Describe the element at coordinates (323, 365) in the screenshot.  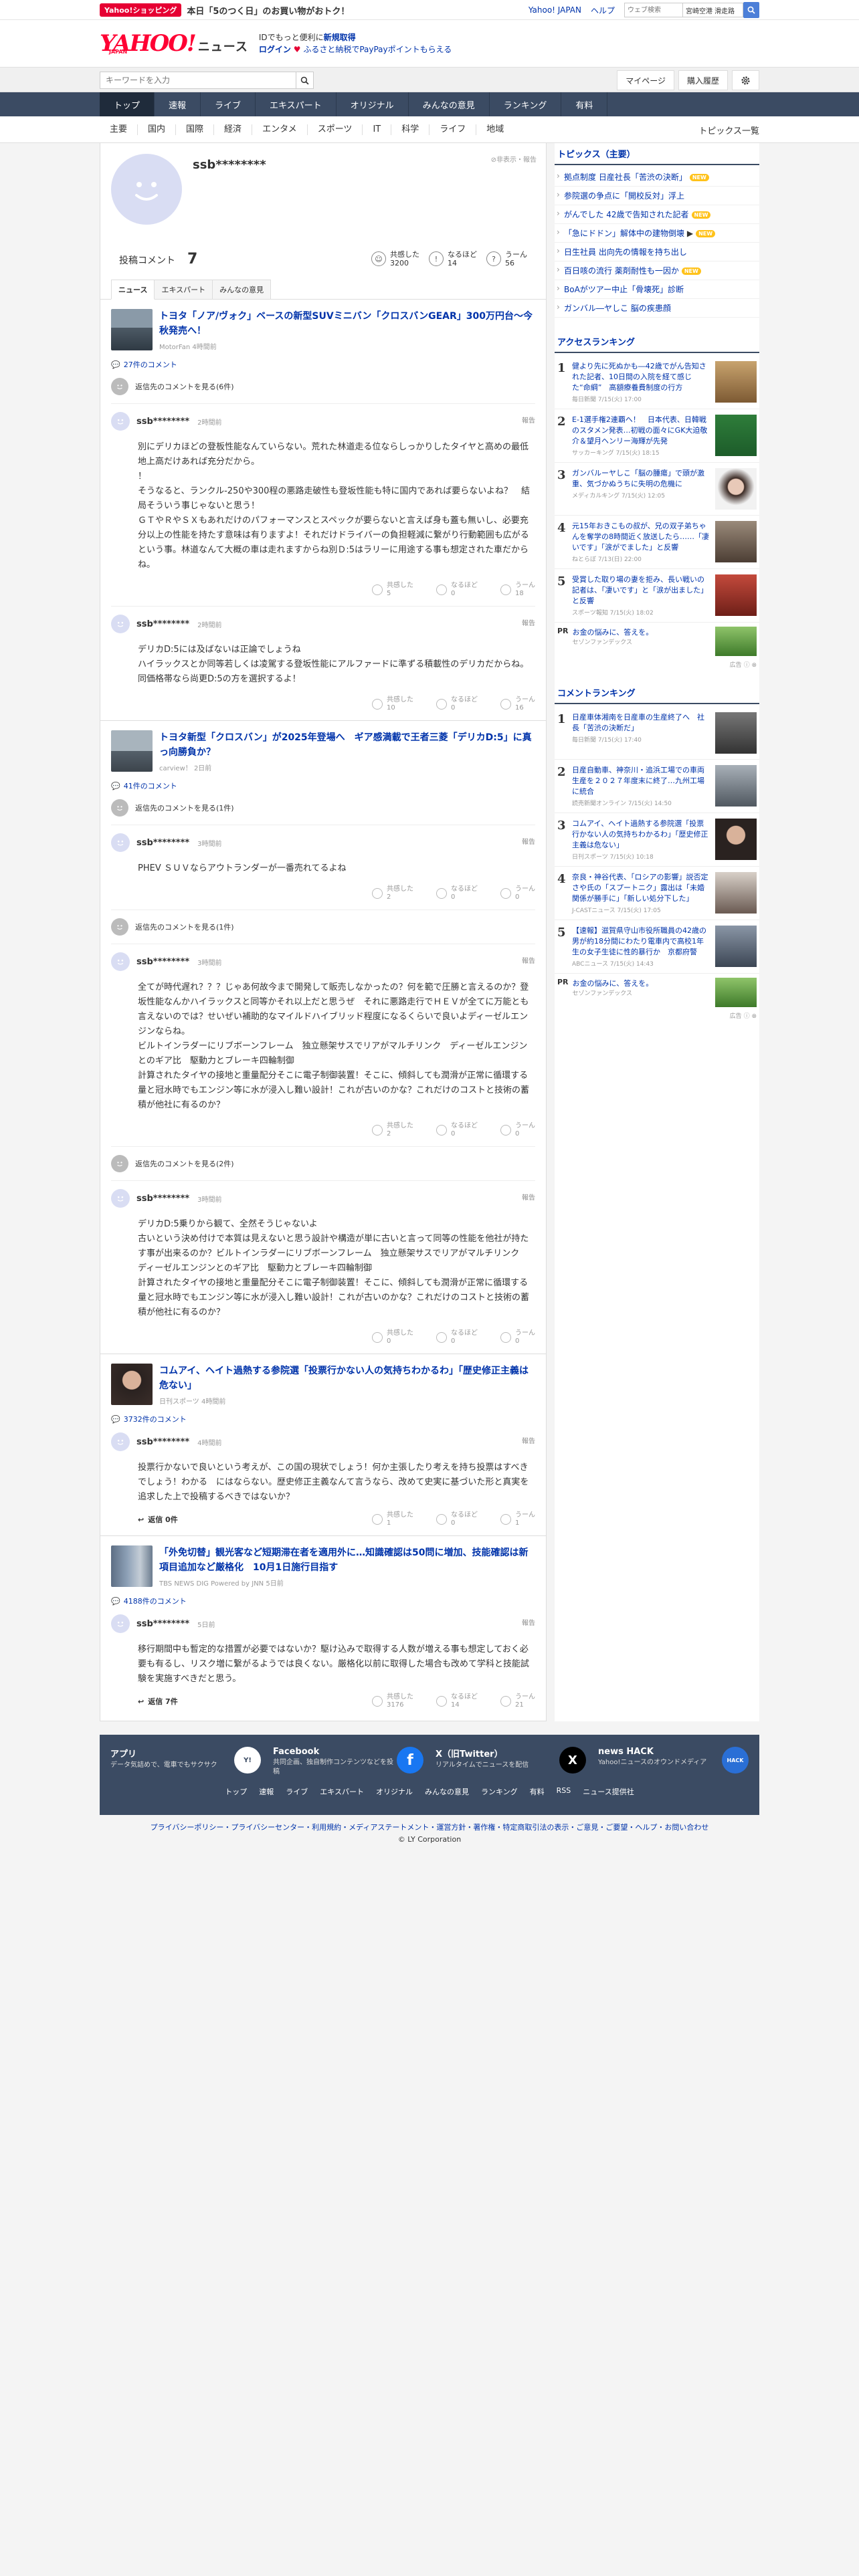
I see `article-comment-count: 💬 27件のコメント` at that location.